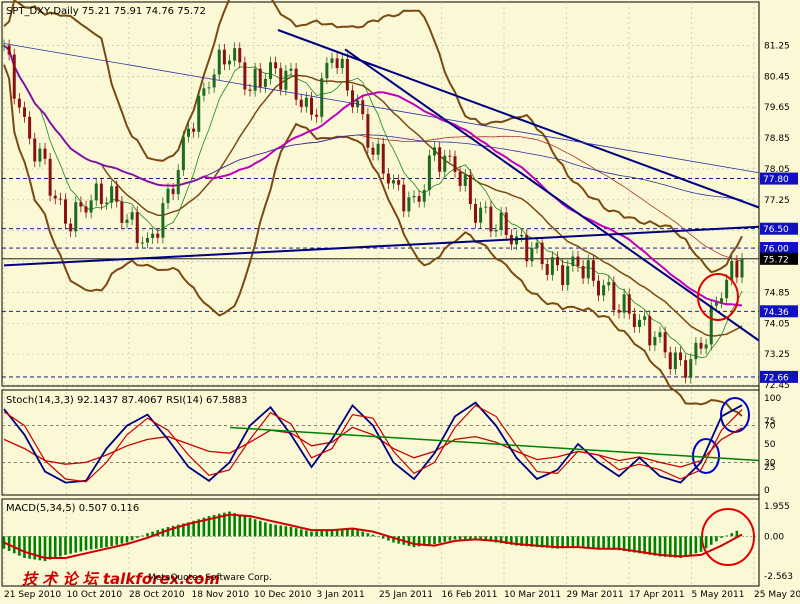  I want to click on price-level-label: 74.36, so click(776, 313).